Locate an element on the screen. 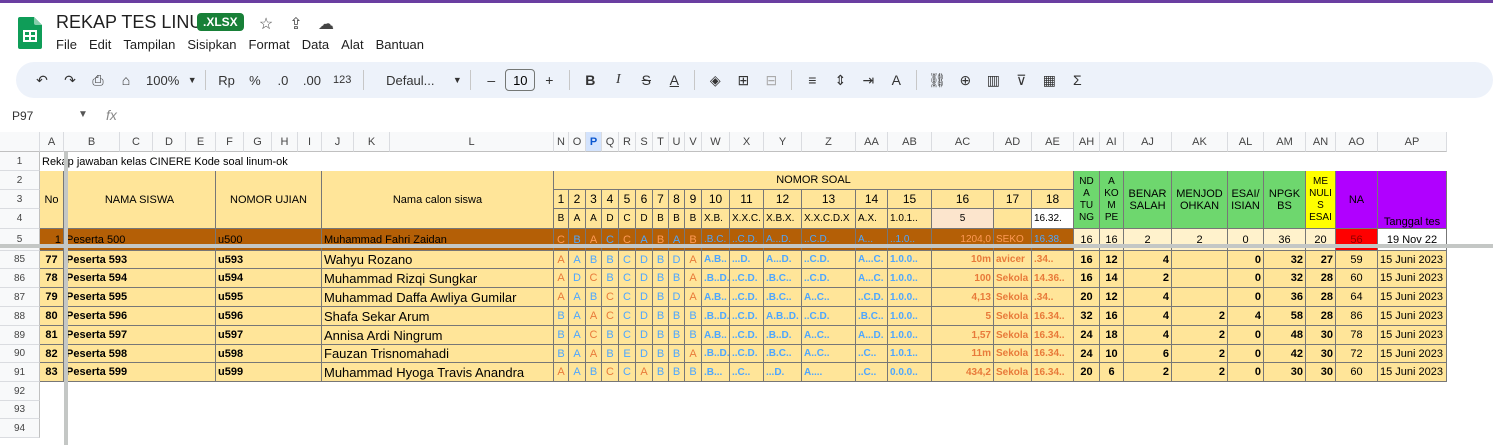 Image resolution: width=1493 pixels, height=445 pixels. question-number: 13 is located at coordinates (829, 199).